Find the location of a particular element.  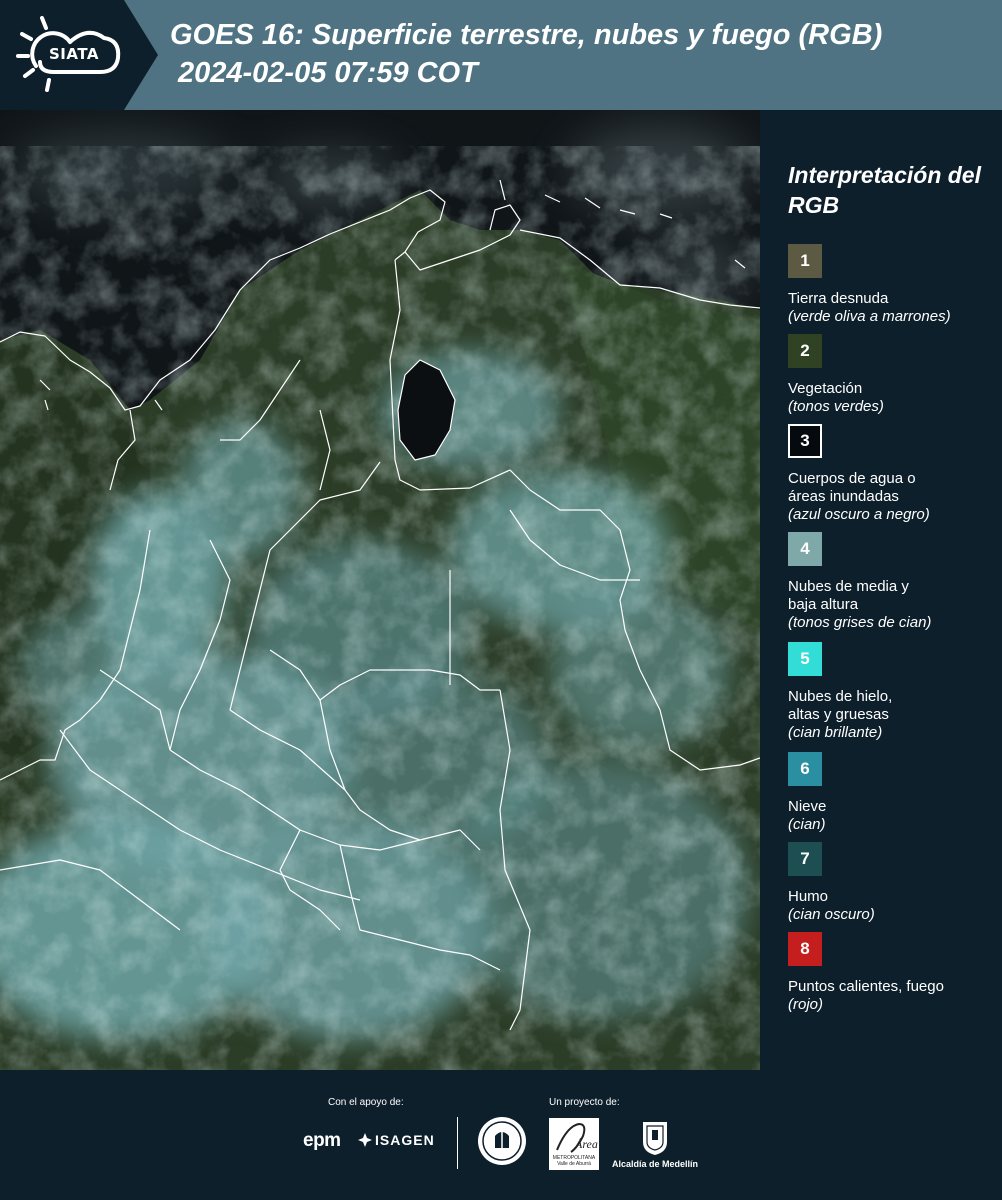

alcaldia-seal-icon is located at coordinates (655, 1137).